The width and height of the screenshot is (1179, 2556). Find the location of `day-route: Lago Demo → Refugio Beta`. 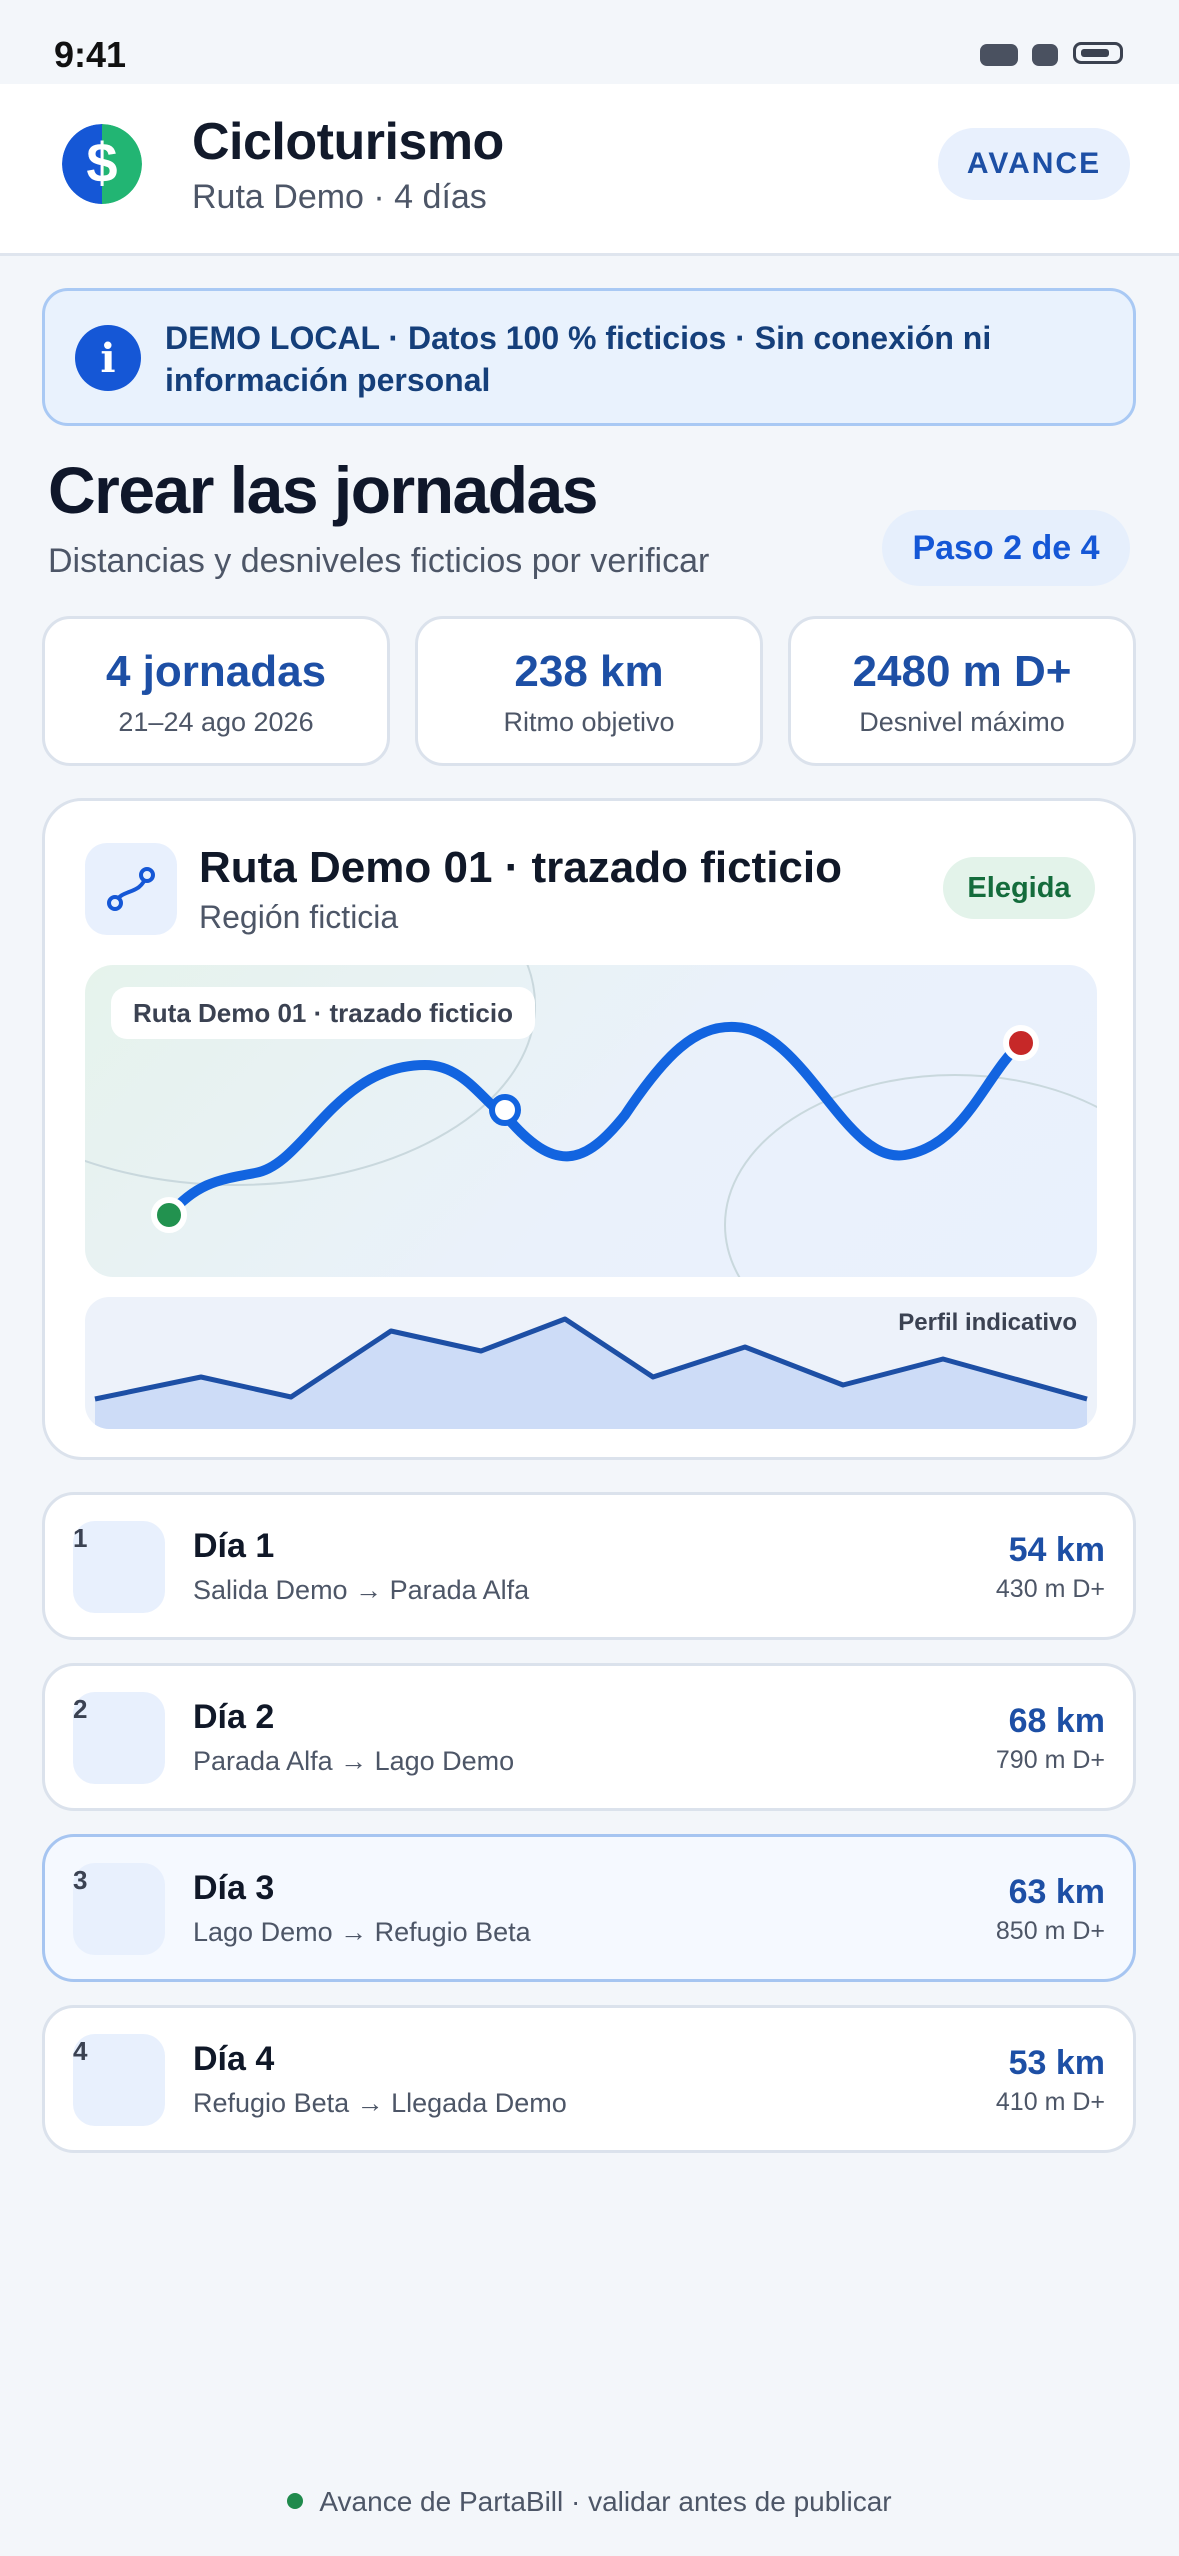

day-route: Lago Demo → Refugio Beta is located at coordinates (362, 1932).